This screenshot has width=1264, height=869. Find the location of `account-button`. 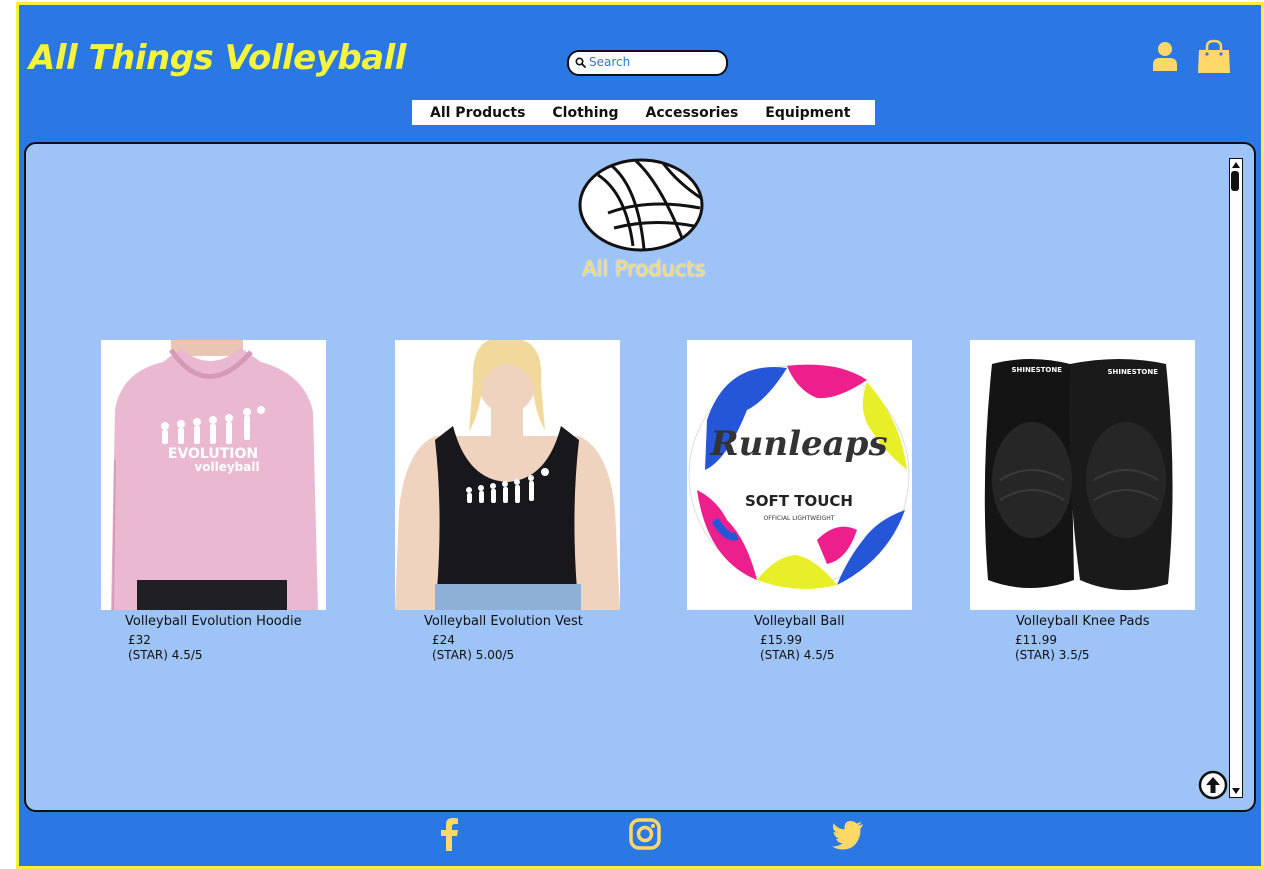

account-button is located at coordinates (1165, 58).